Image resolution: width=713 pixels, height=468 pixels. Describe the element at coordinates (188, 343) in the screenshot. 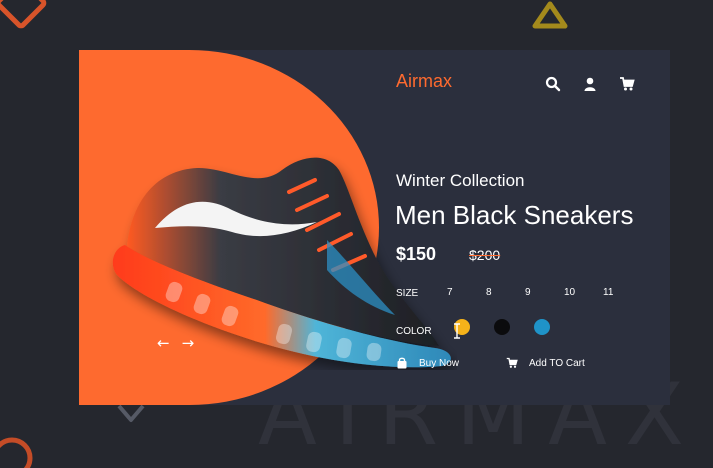

I see `next-arrow-icon: →` at that location.